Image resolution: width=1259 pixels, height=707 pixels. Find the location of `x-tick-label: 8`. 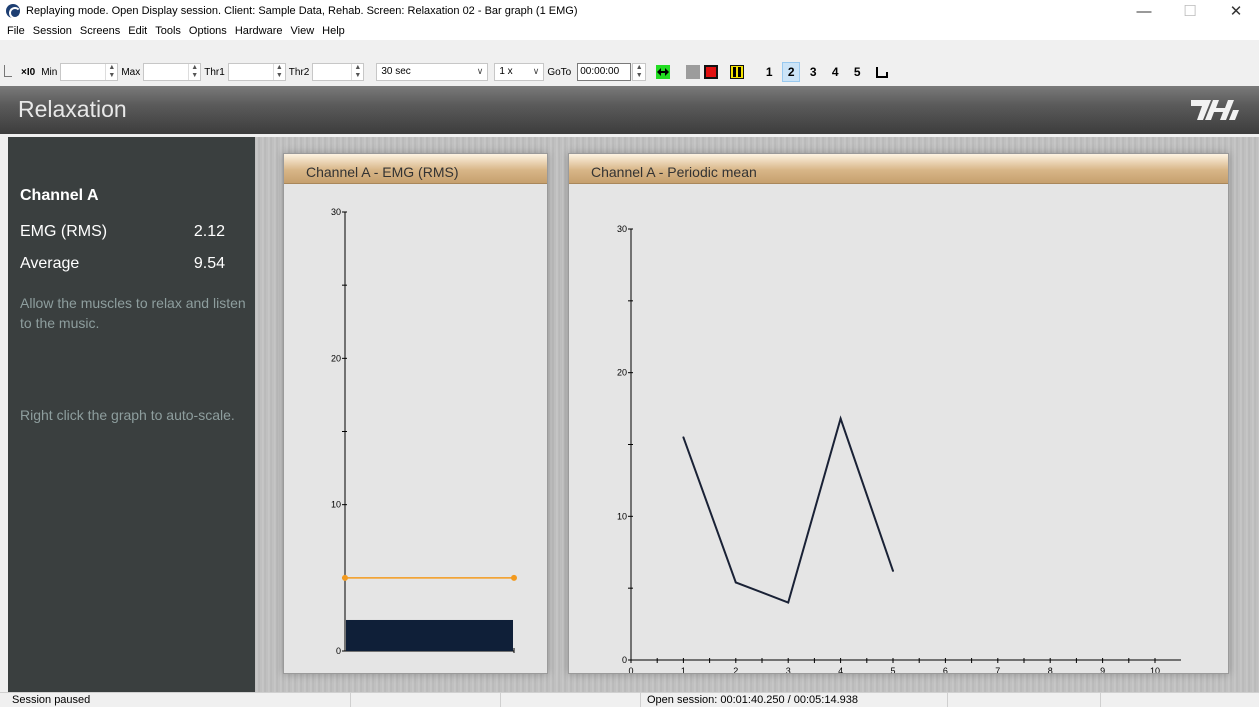

x-tick-label: 8 is located at coordinates (1050, 669).